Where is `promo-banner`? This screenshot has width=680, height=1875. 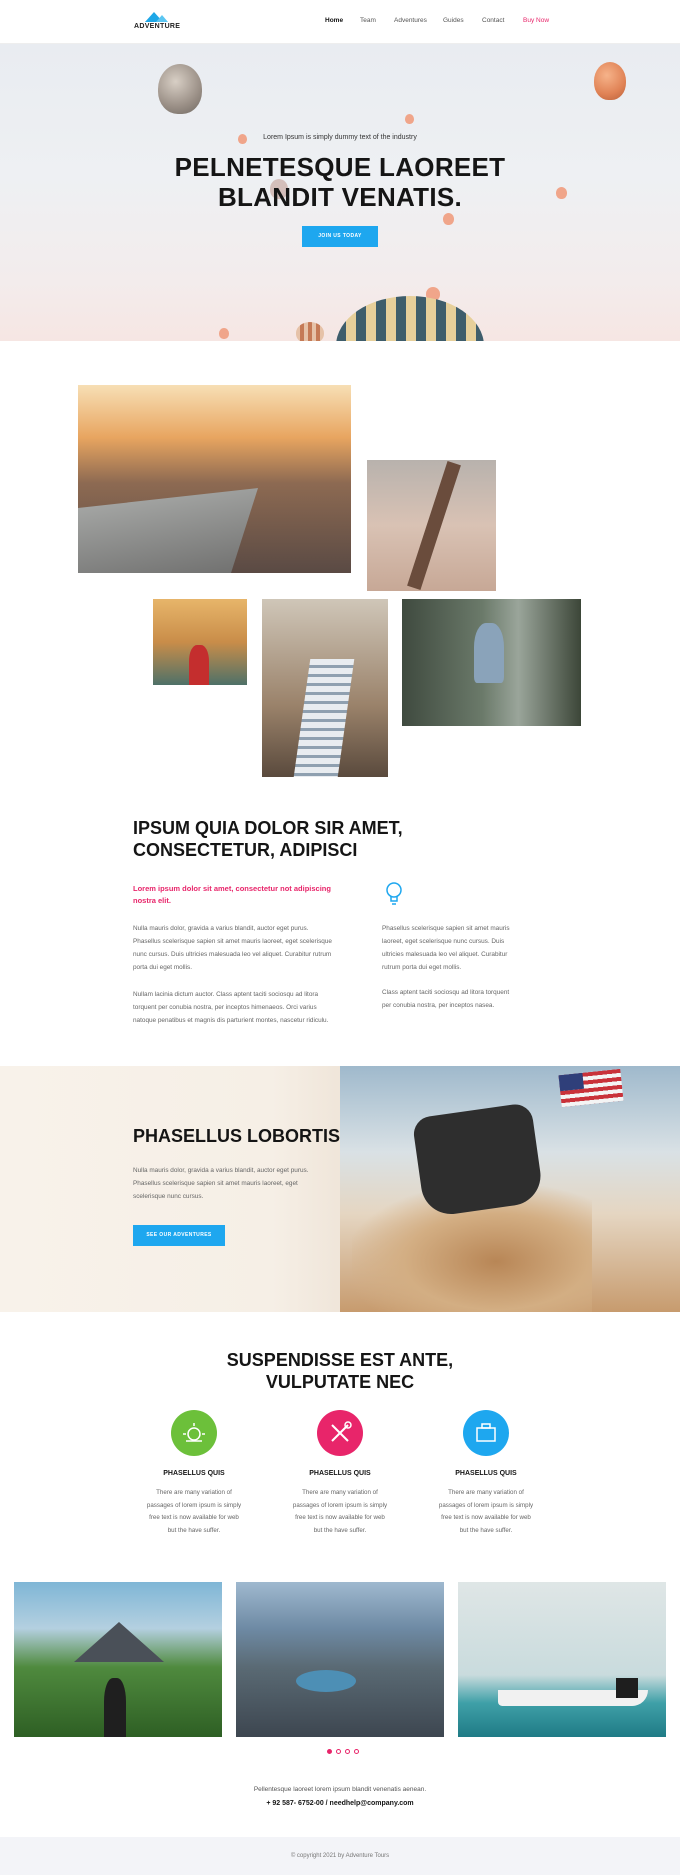 promo-banner is located at coordinates (340, 1189).